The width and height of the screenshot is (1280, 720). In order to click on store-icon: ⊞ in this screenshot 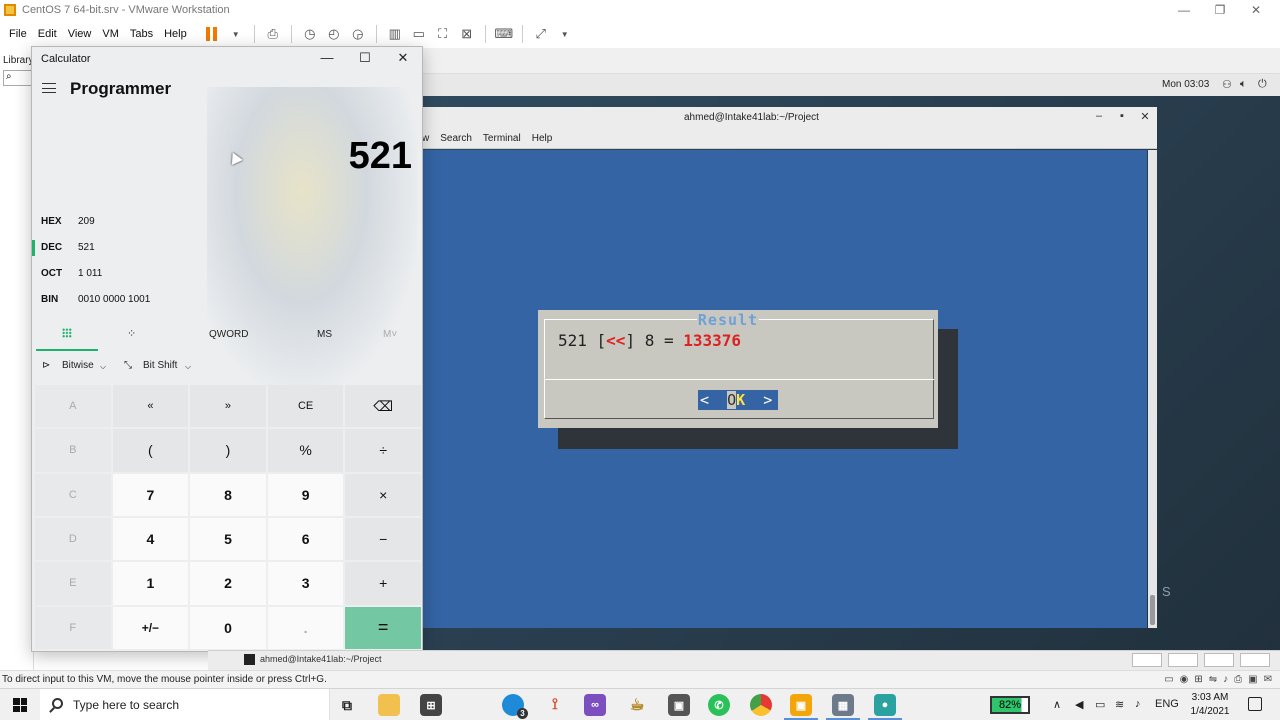, I will do `click(431, 705)`.